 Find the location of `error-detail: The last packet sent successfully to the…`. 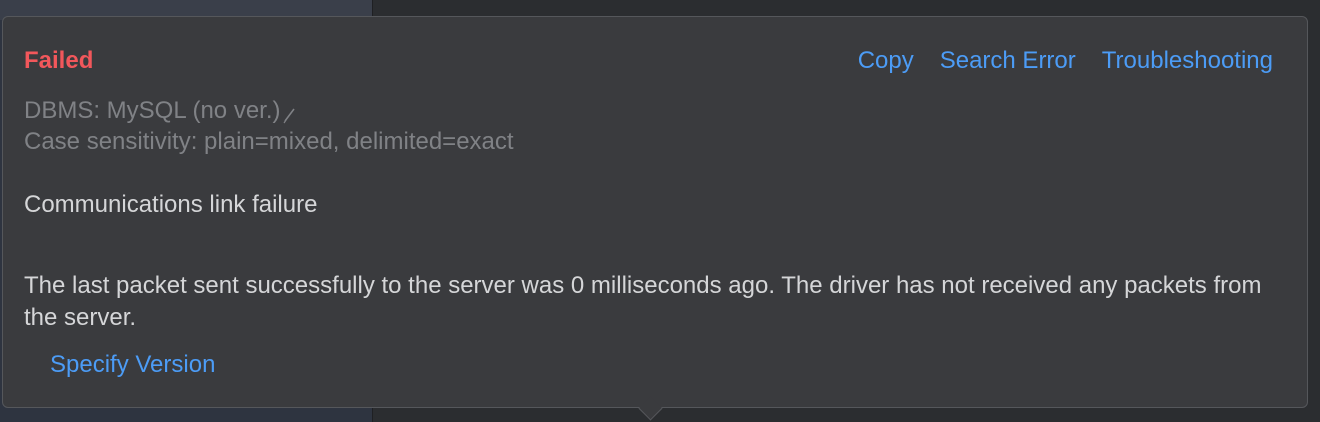

error-detail: The last packet sent successfully to the… is located at coordinates (643, 301).